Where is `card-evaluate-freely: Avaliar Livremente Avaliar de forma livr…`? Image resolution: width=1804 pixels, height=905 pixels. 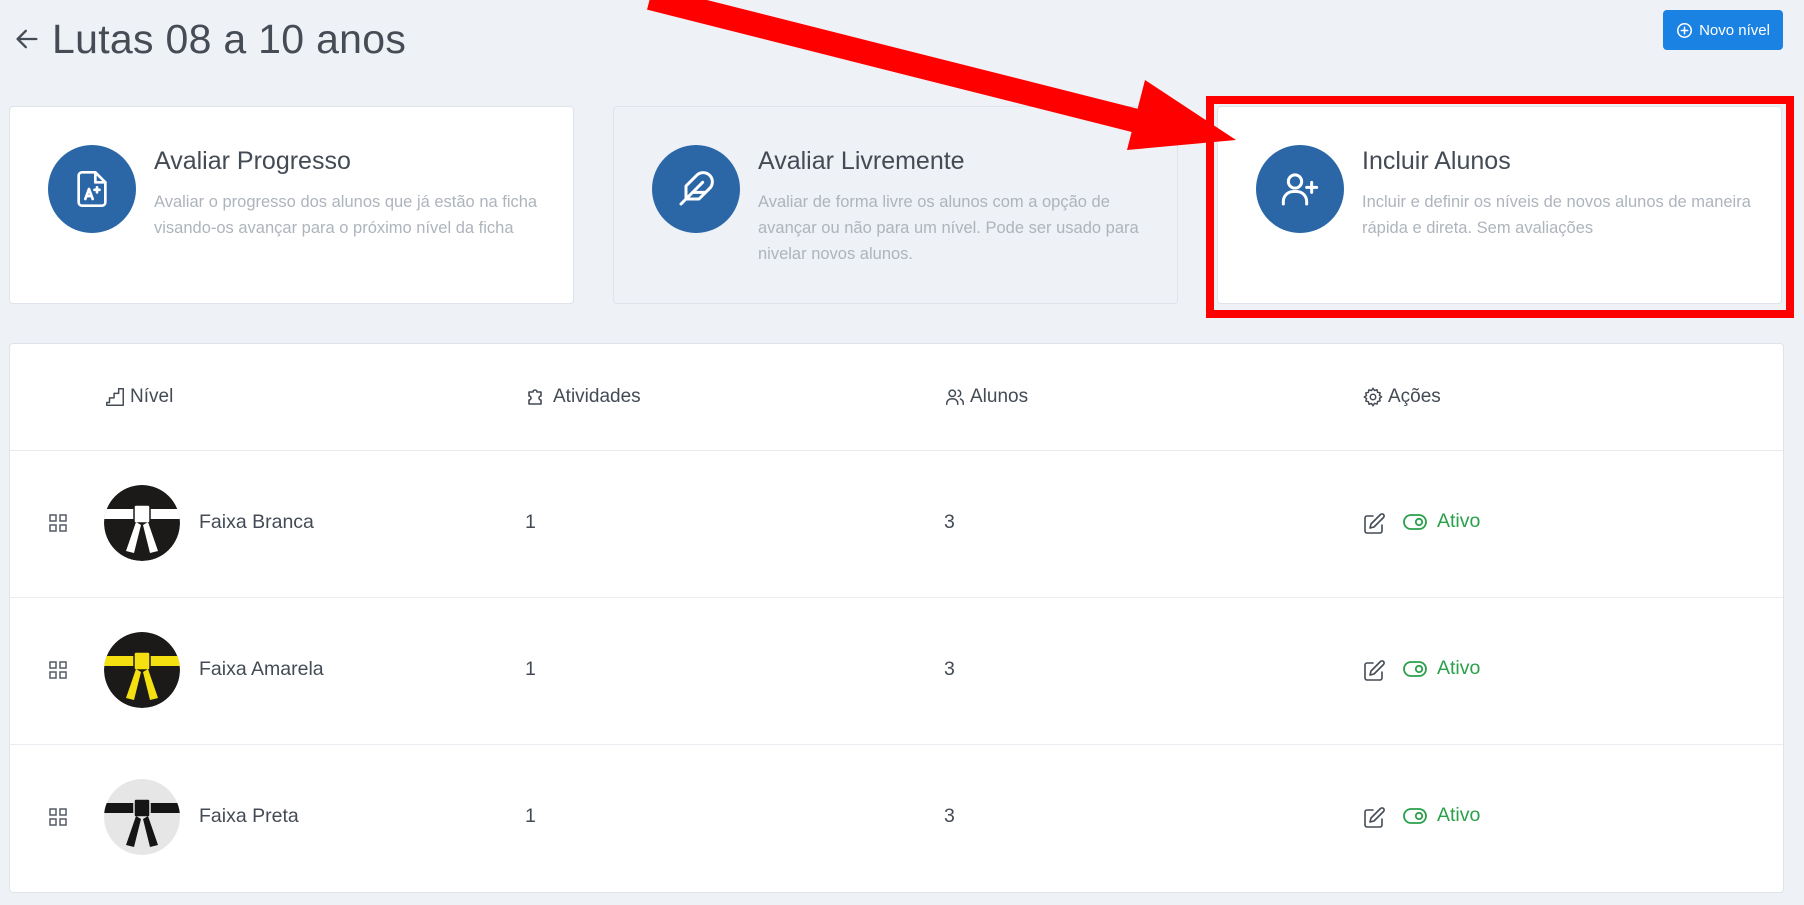 card-evaluate-freely: Avaliar Livremente Avaliar de forma livr… is located at coordinates (895, 205).